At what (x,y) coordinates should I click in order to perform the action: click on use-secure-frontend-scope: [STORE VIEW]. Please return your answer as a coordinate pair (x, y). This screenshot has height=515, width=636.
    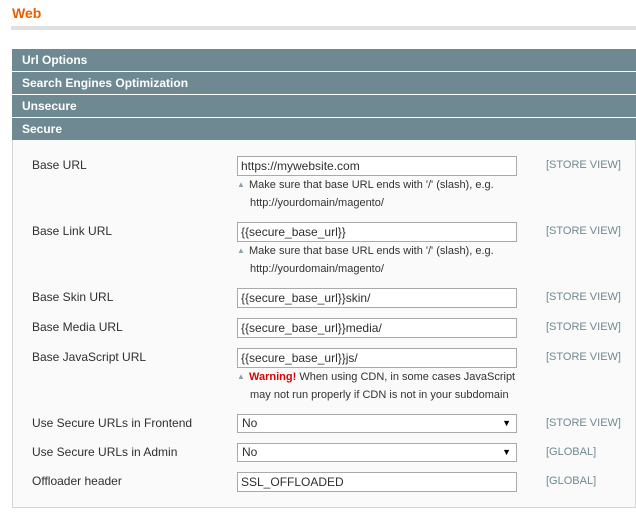
    Looking at the image, I should click on (583, 423).